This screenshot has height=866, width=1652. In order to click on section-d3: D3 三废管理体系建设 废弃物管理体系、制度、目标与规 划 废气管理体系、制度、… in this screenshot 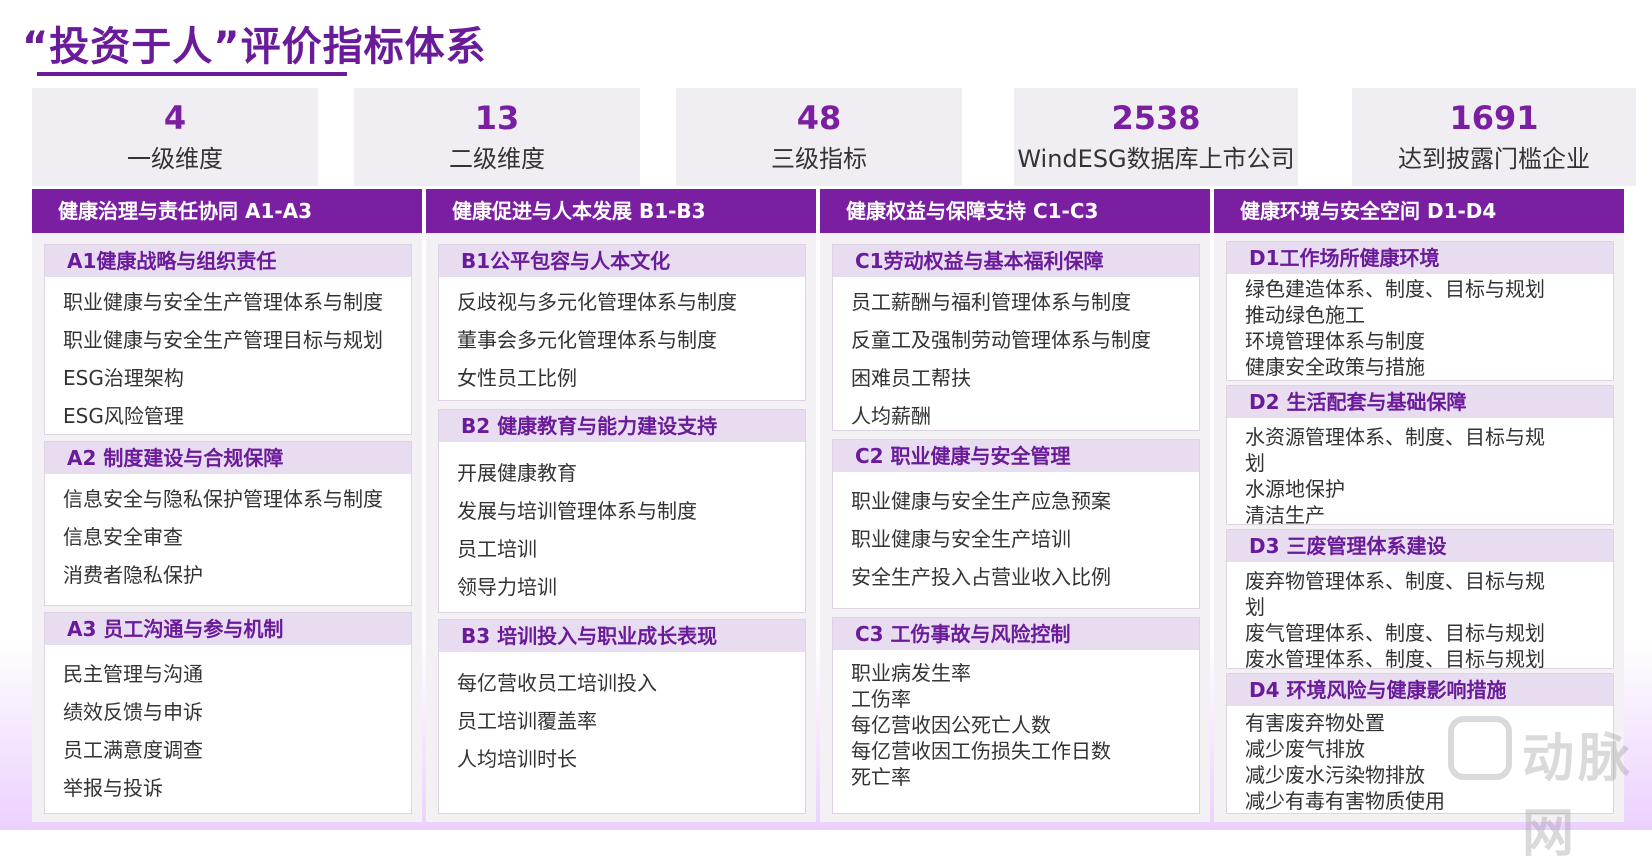, I will do `click(1420, 600)`.